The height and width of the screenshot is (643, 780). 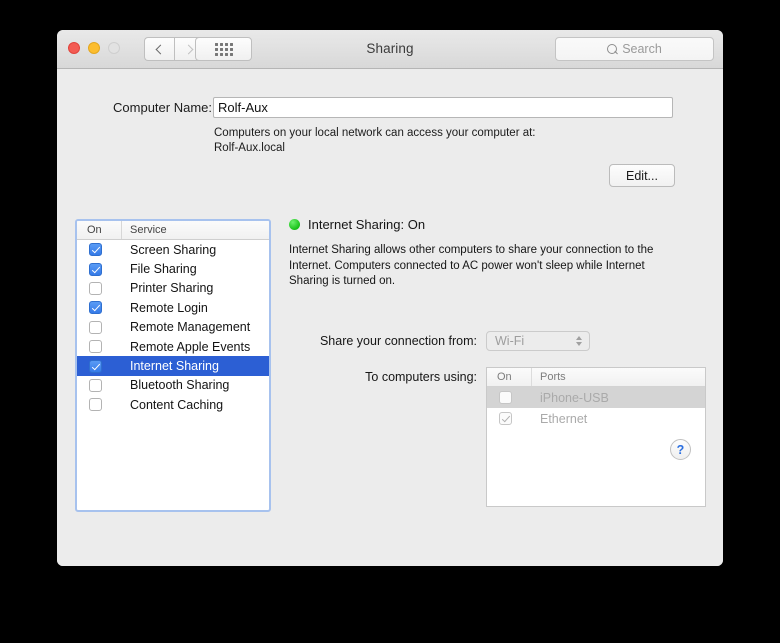 I want to click on service-row-file-sharing: File Sharing, so click(x=173, y=268).